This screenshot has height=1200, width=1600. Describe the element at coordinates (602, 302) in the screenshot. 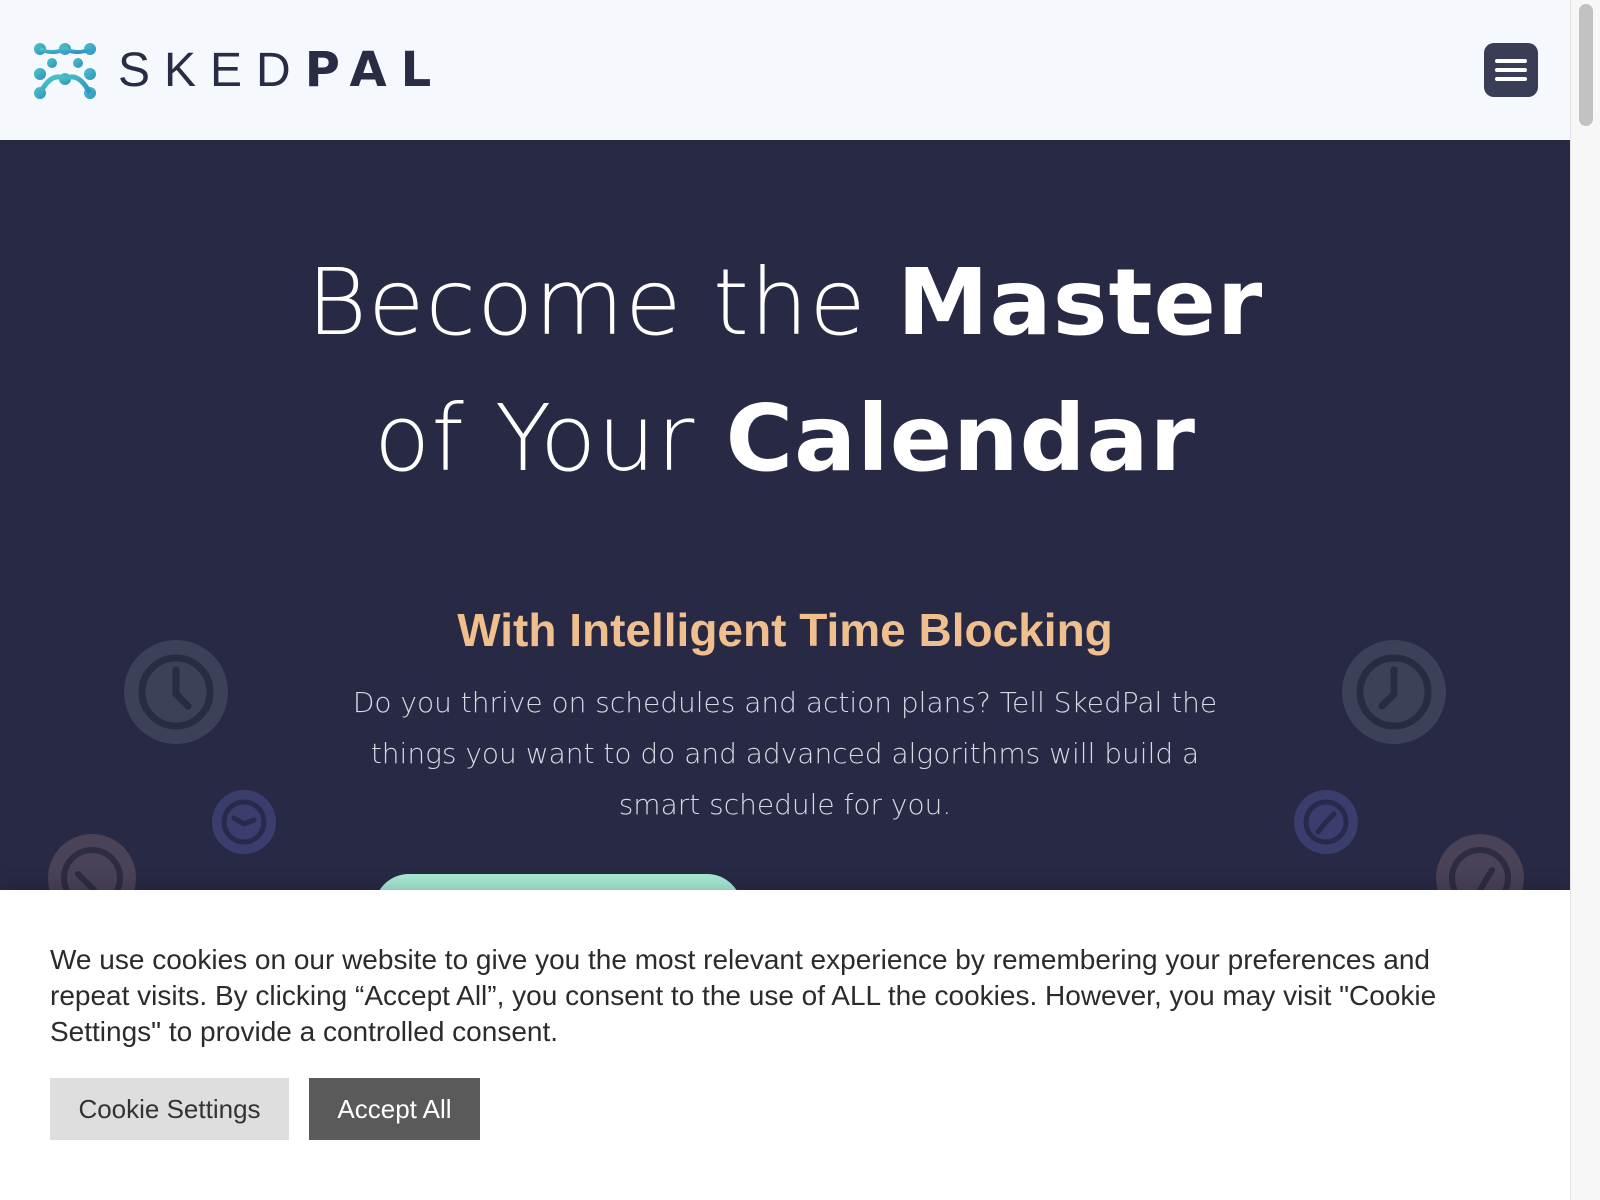

I see `hero-title-line1-light: Become the` at that location.